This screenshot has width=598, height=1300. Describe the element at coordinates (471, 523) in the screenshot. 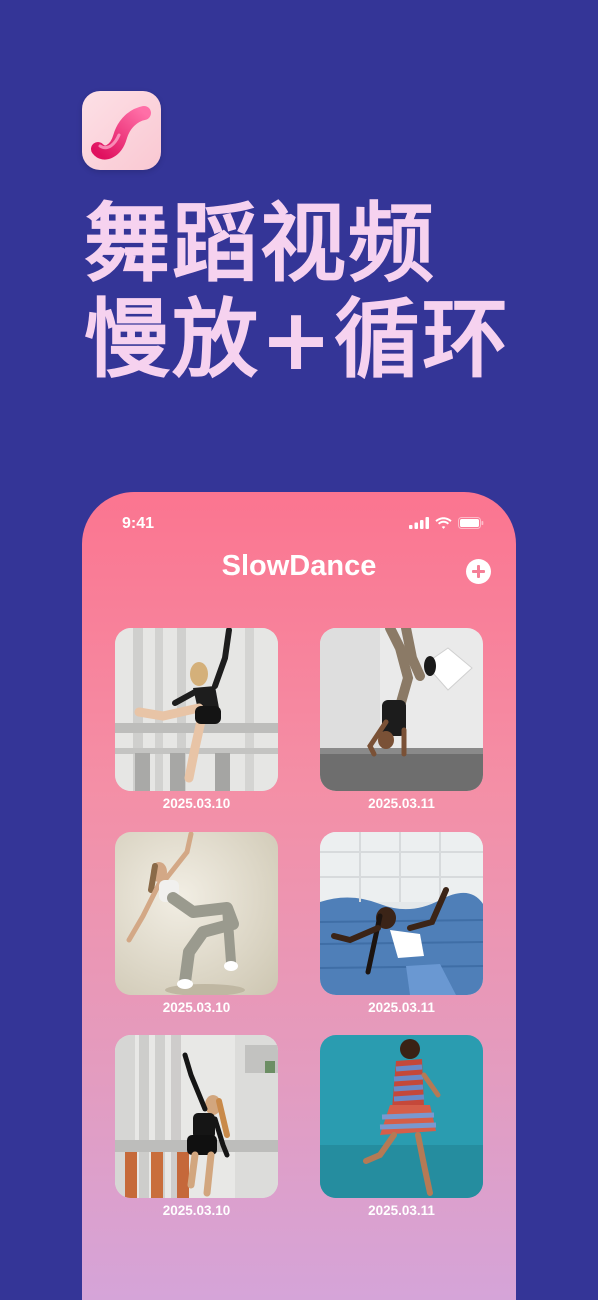

I see `battery-icon` at that location.